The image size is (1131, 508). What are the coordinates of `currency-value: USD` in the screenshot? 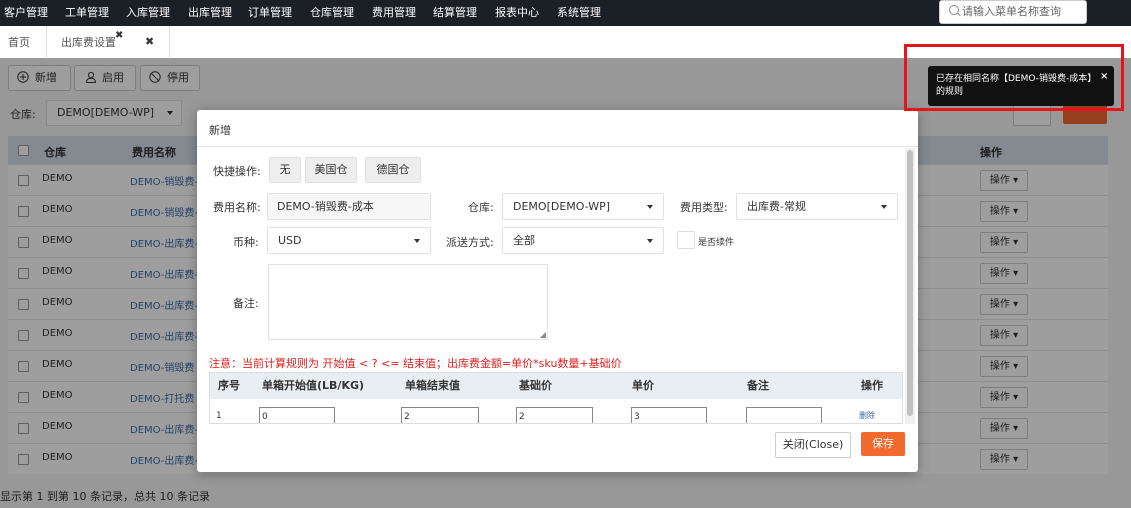 It's located at (290, 240).